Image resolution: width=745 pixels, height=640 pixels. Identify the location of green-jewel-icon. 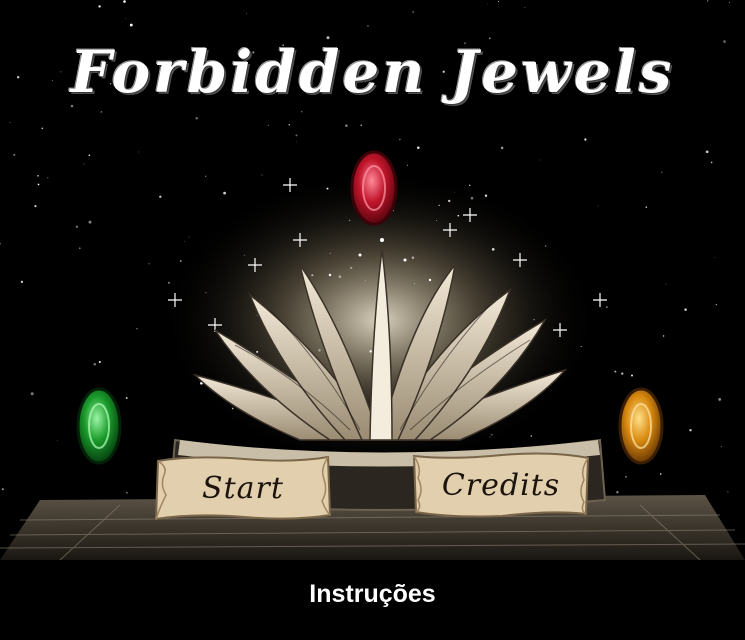
(99, 426).